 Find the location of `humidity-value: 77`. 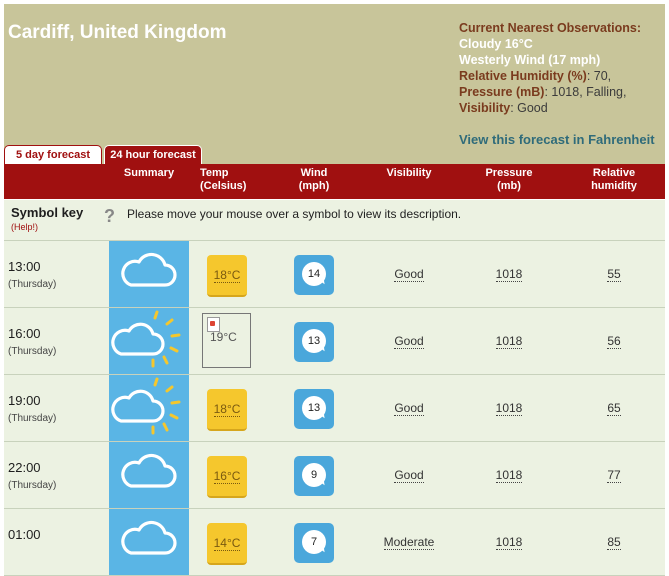

humidity-value: 77 is located at coordinates (614, 475).